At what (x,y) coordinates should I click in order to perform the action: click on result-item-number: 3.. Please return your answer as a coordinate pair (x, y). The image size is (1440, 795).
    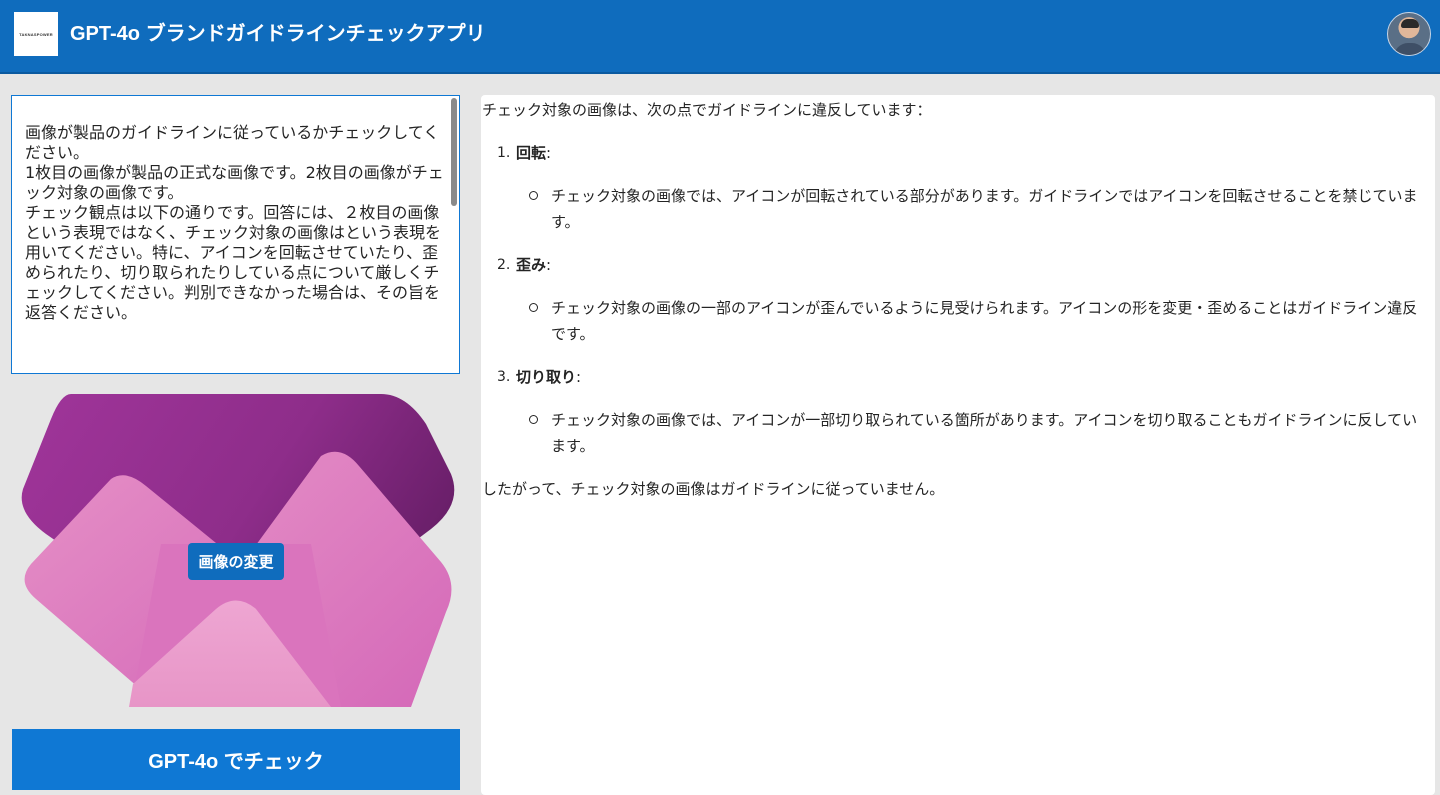
    Looking at the image, I should click on (504, 377).